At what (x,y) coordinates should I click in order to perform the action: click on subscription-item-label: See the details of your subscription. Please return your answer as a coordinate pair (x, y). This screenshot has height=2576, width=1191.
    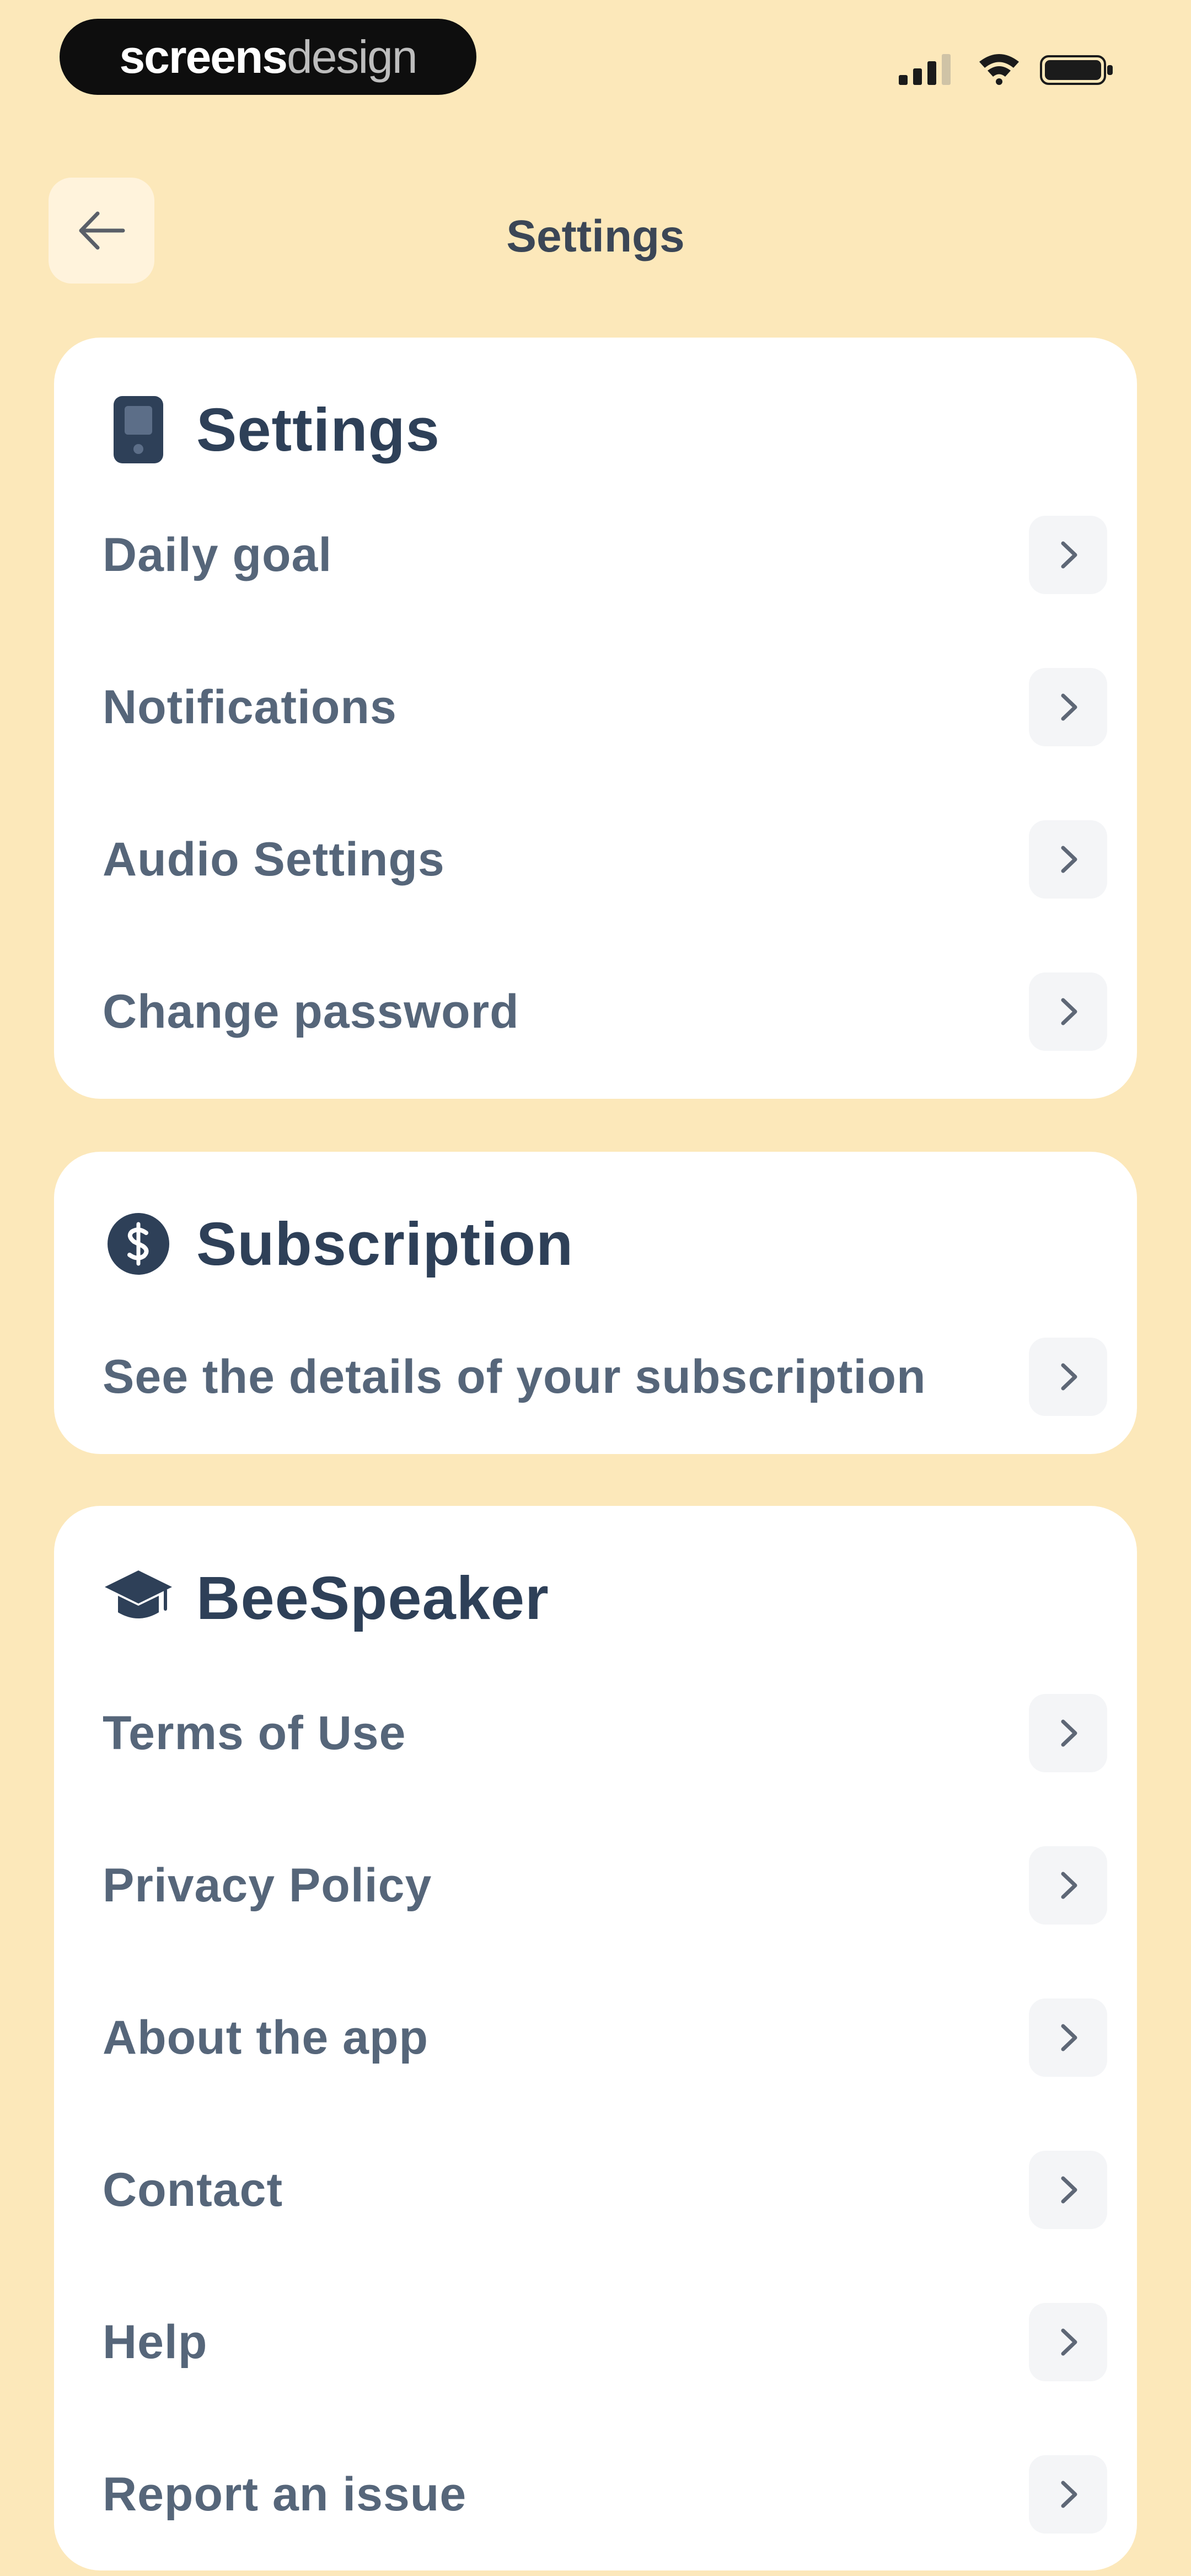
    Looking at the image, I should click on (514, 1376).